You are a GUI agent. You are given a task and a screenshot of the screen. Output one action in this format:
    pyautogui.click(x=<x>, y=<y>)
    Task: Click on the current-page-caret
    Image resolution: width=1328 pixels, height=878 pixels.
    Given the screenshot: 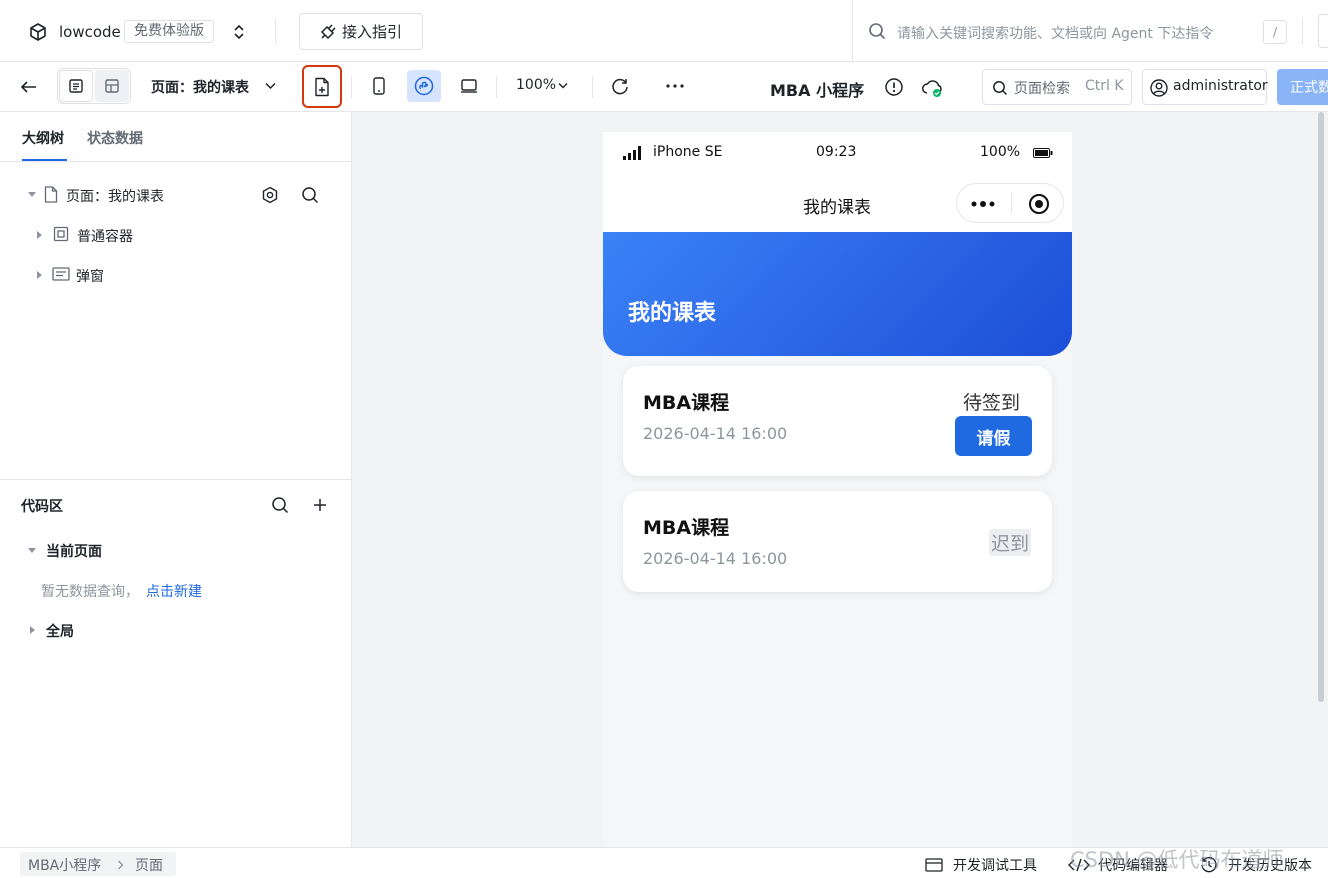 What is the action you would take?
    pyautogui.click(x=32, y=550)
    